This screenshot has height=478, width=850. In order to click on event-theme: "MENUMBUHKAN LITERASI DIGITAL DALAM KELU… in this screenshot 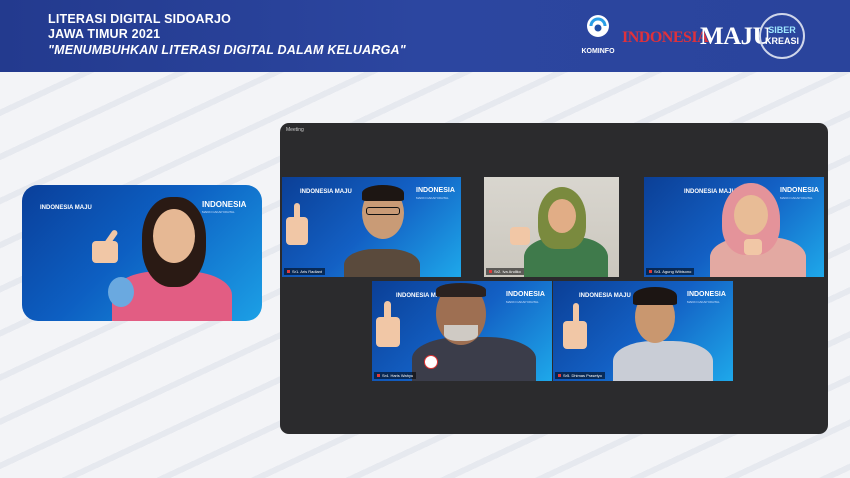, I will do `click(227, 50)`.